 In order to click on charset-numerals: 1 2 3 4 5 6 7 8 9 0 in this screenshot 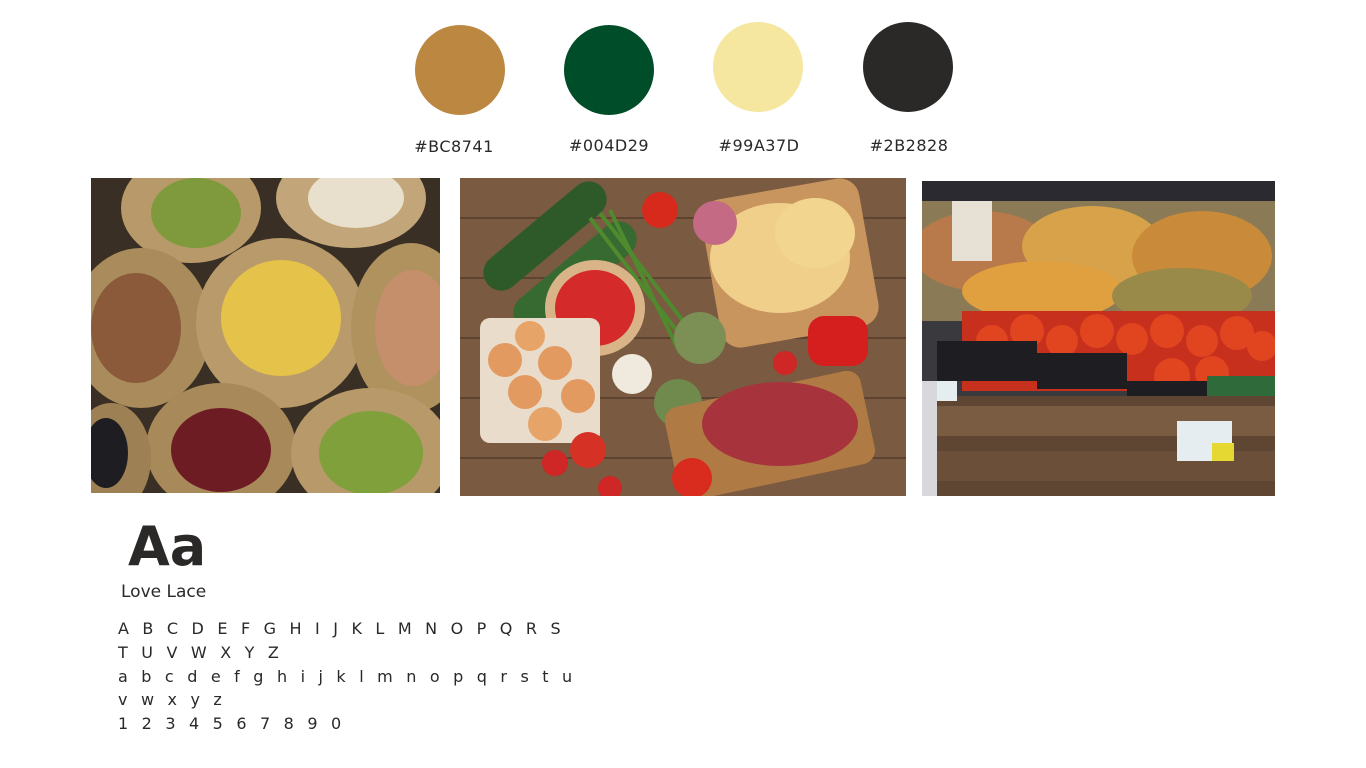, I will do `click(232, 723)`.